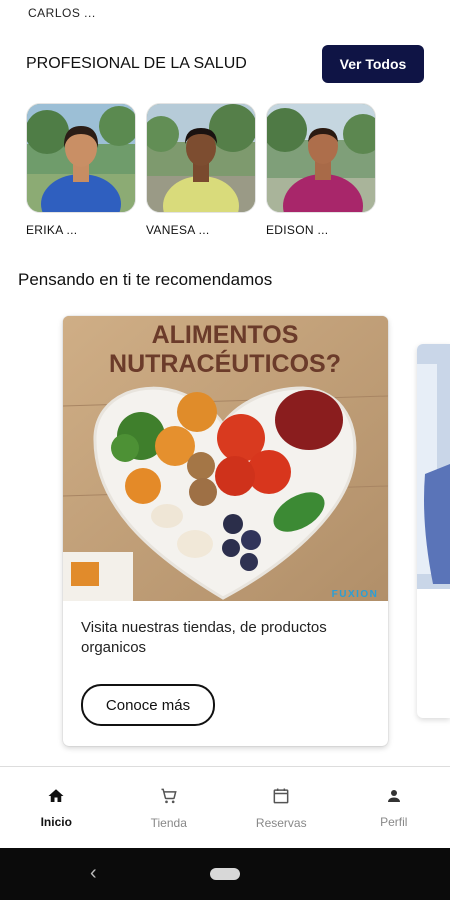 Image resolution: width=450 pixels, height=900 pixels. I want to click on nav-item-reservas: Reservas, so click(281, 808).